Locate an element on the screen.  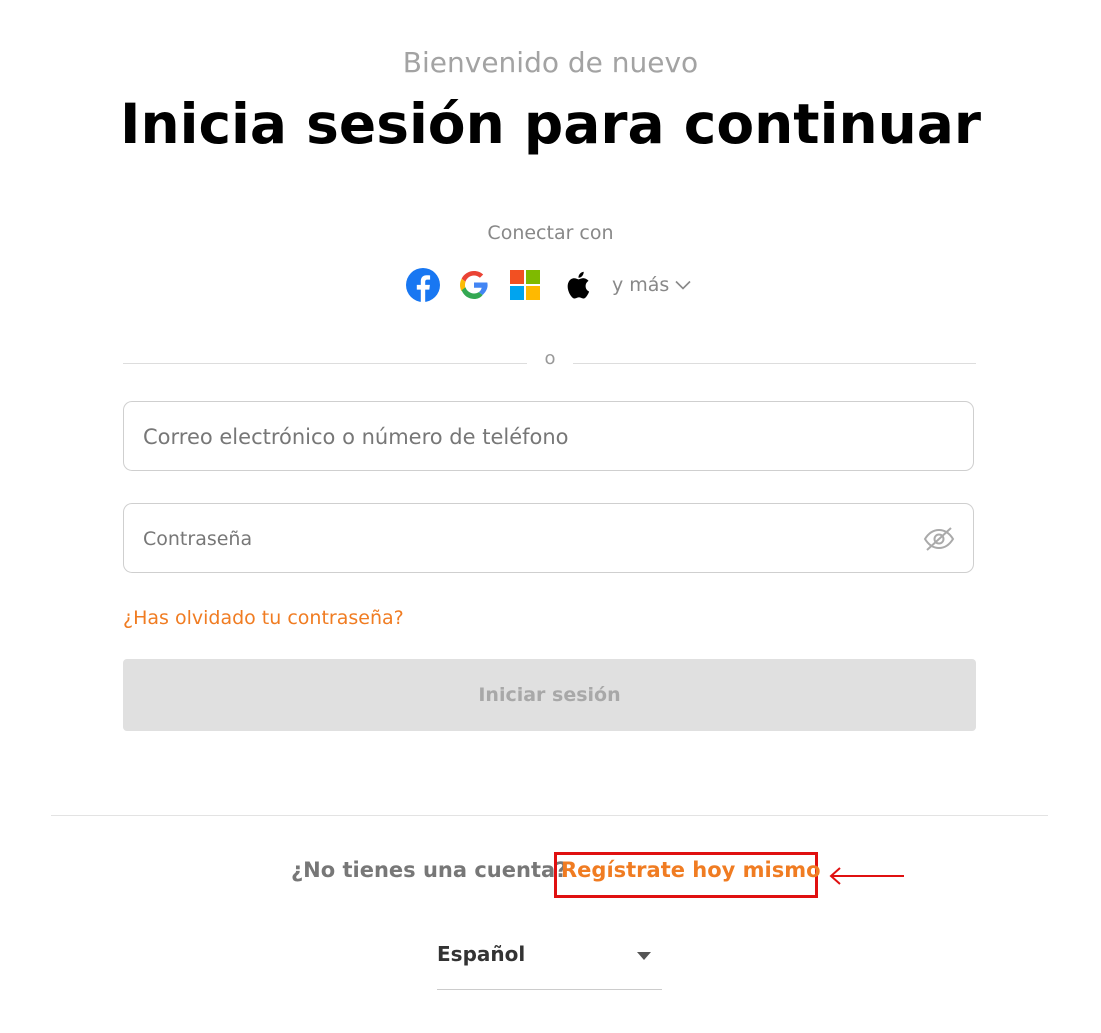
apple-login-button is located at coordinates (576, 285).